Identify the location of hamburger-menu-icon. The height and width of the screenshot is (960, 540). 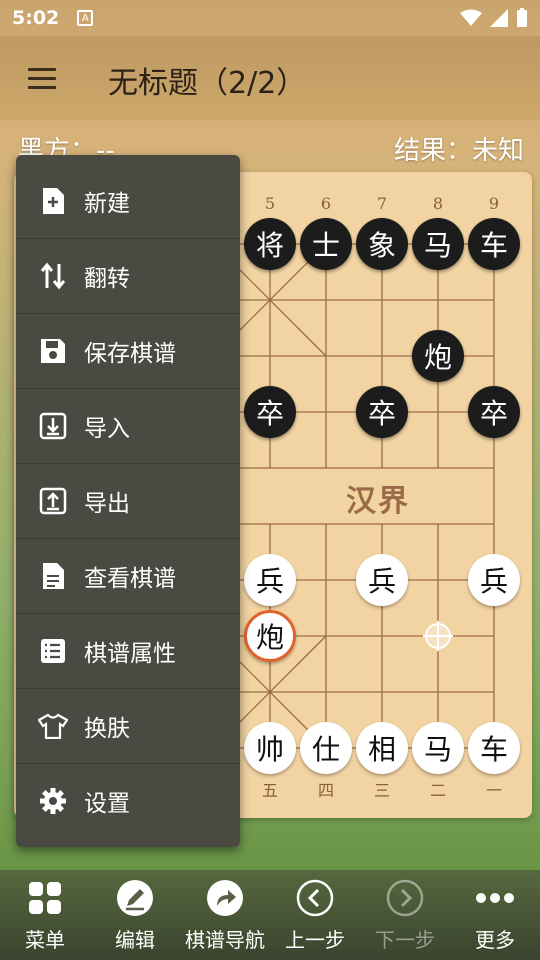
(42, 78).